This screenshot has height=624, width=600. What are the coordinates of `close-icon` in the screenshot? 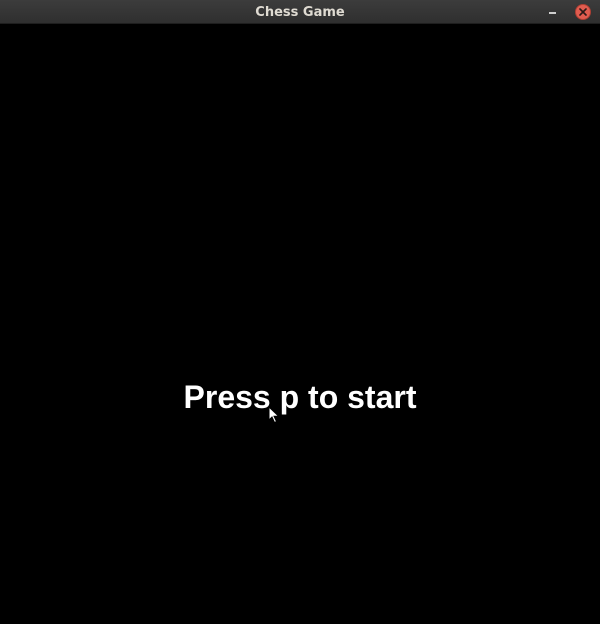 It's located at (583, 12).